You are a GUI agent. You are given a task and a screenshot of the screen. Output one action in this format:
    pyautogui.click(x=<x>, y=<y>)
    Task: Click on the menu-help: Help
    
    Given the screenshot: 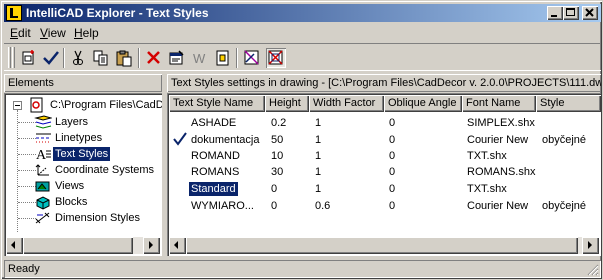 What is the action you would take?
    pyautogui.click(x=86, y=33)
    